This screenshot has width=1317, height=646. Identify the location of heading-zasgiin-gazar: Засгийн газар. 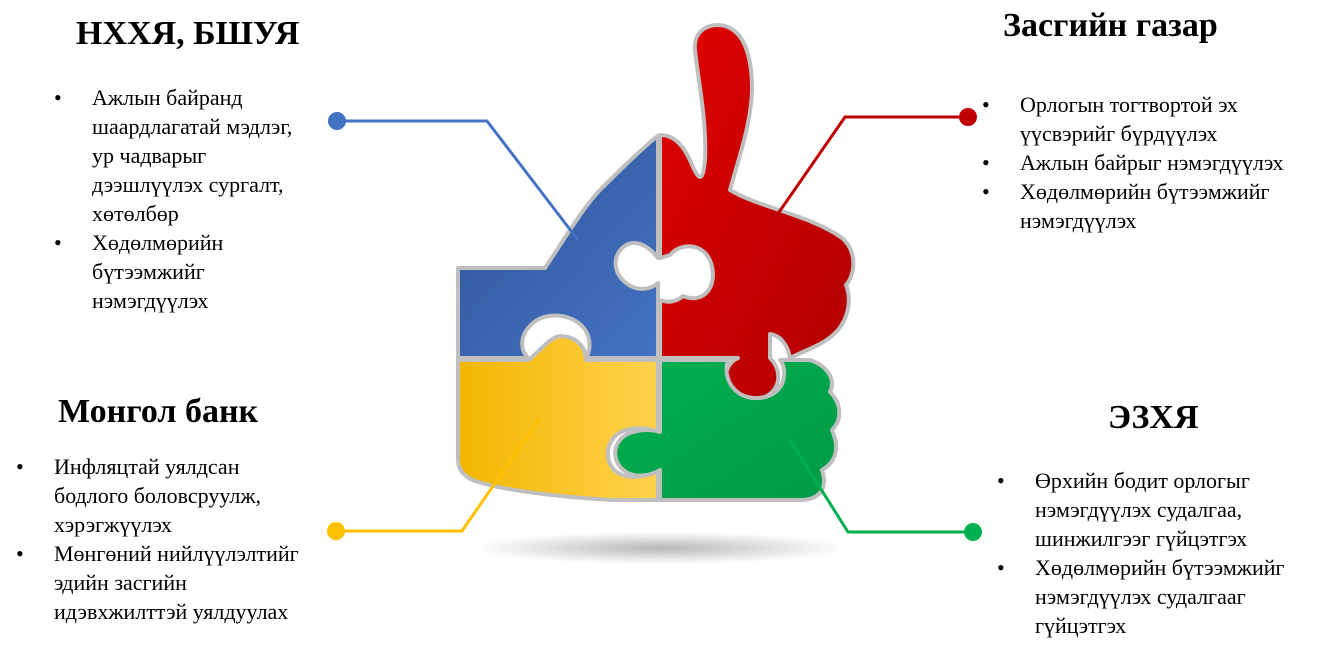
(1110, 25).